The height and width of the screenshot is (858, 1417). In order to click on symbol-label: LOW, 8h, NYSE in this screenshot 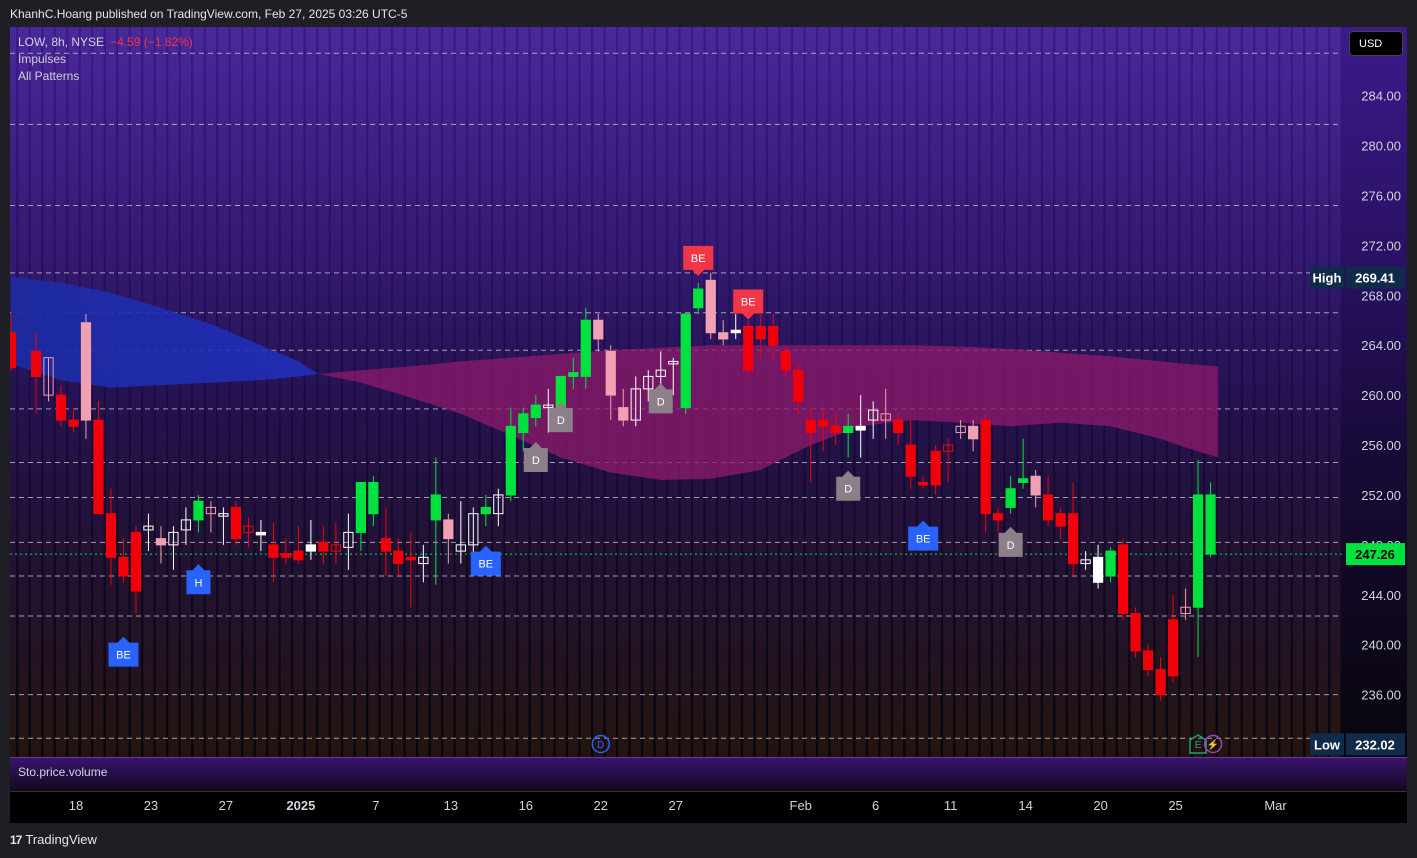, I will do `click(61, 42)`.